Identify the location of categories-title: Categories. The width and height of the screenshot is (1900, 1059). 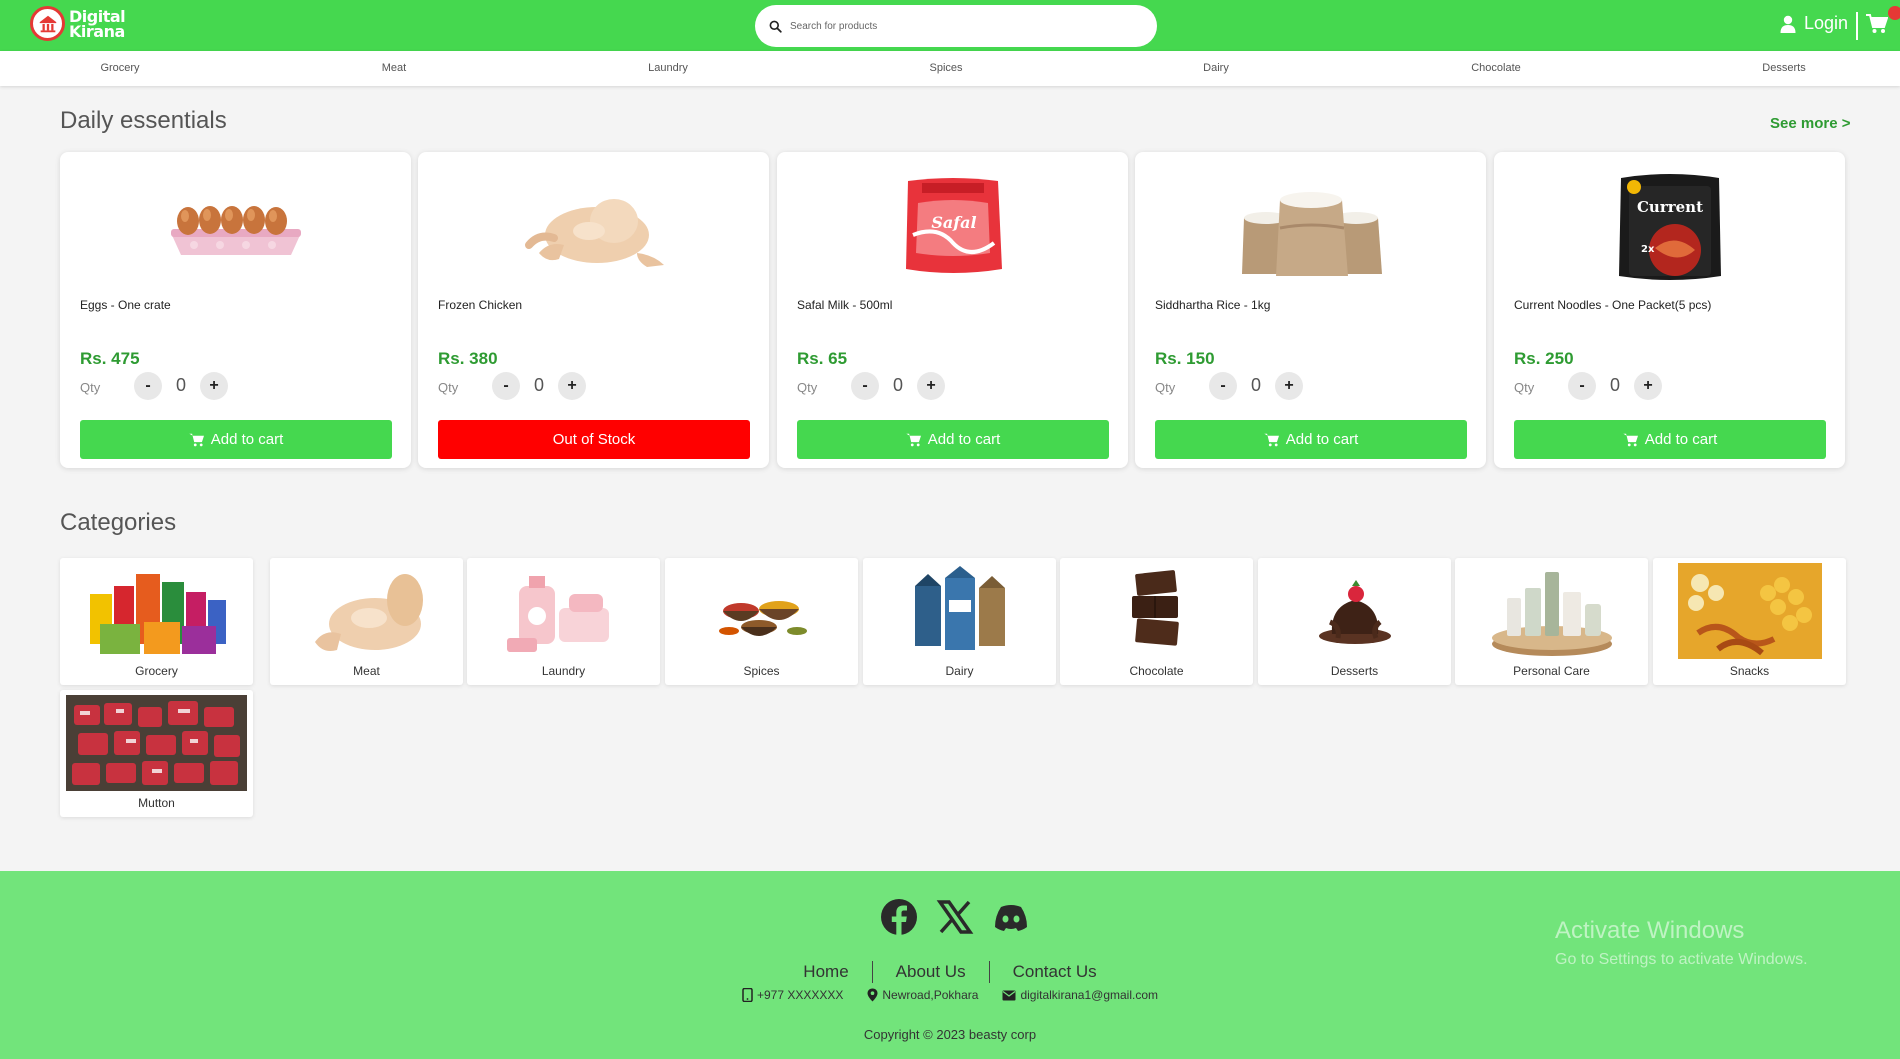
(118, 522).